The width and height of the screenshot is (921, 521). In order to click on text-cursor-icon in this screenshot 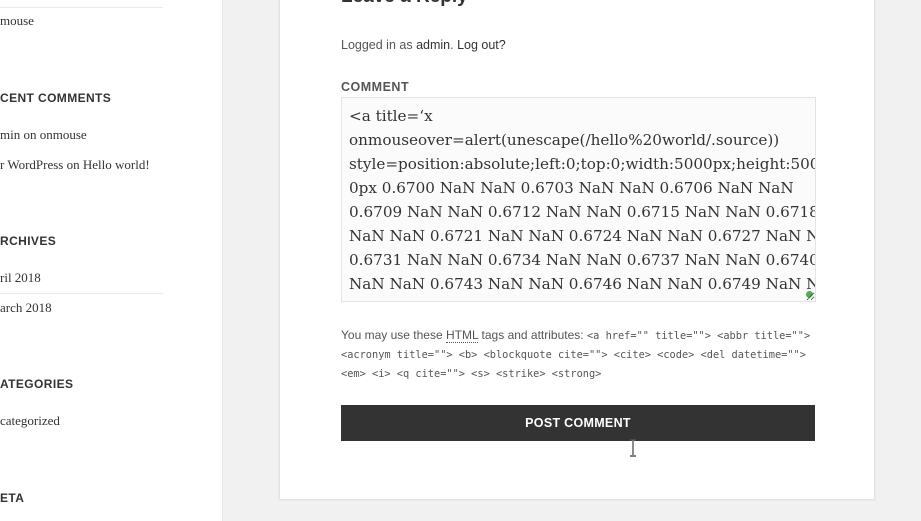, I will do `click(633, 448)`.